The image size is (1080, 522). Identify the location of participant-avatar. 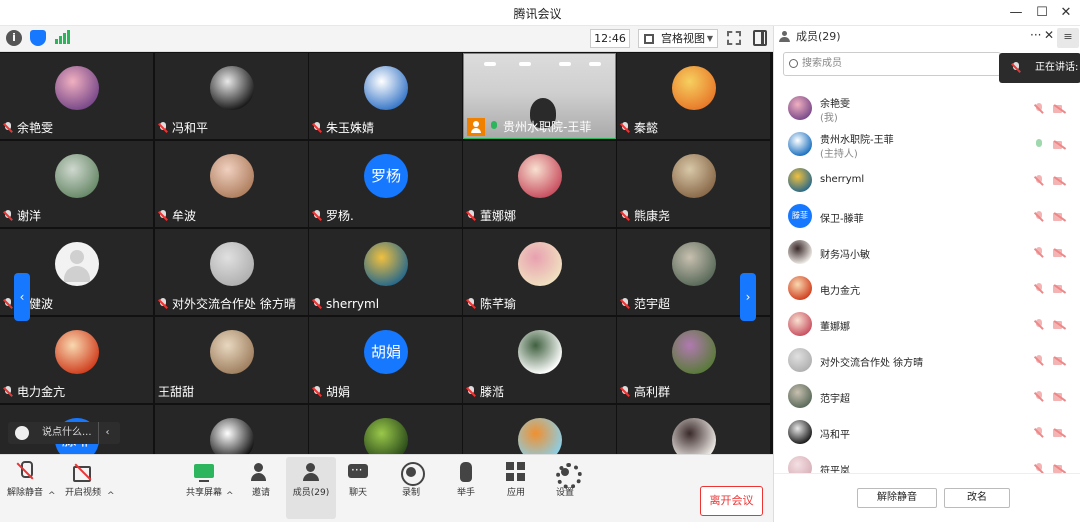
(77, 264).